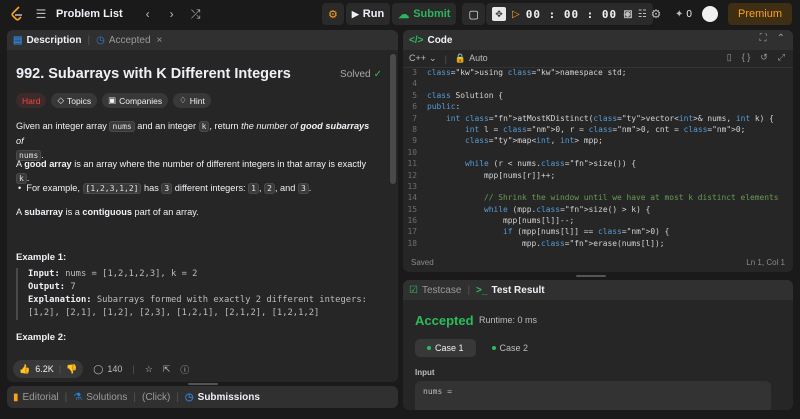 The height and width of the screenshot is (419, 800). Describe the element at coordinates (510, 348) in the screenshot. I see `case-tab-2: Case 2` at that location.